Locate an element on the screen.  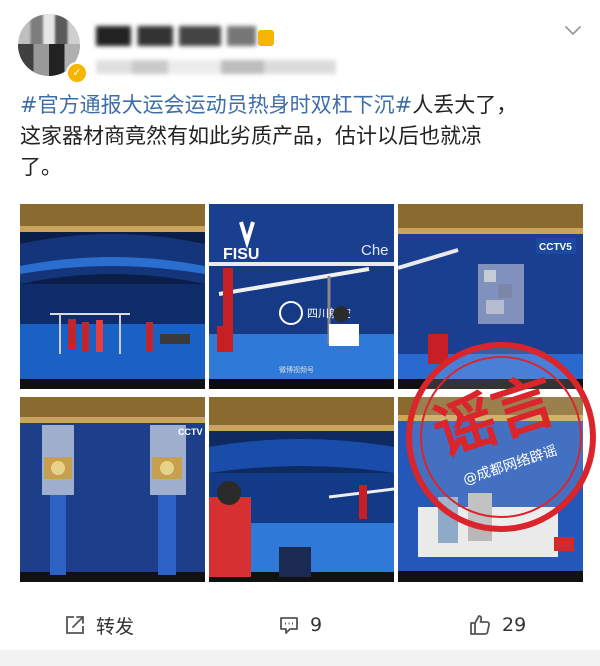
repost-button: 转发 is located at coordinates (99, 625).